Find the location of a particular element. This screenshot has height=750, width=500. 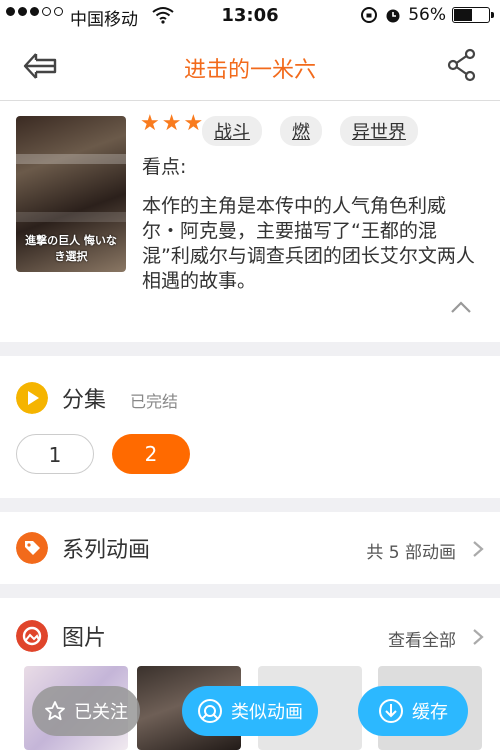

cache-button: 缓存 is located at coordinates (413, 711).